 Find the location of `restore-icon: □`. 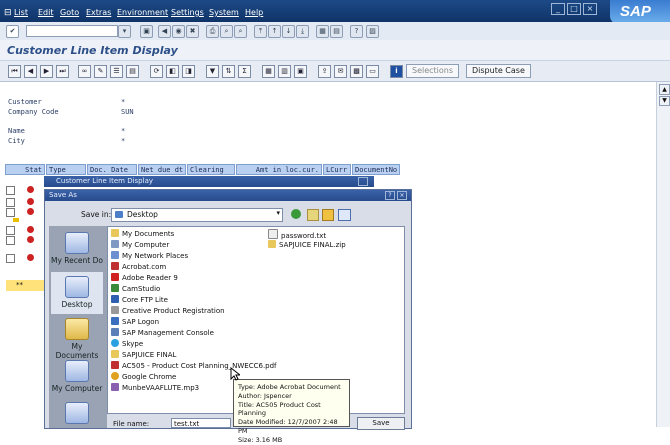

restore-icon: □ is located at coordinates (574, 9).